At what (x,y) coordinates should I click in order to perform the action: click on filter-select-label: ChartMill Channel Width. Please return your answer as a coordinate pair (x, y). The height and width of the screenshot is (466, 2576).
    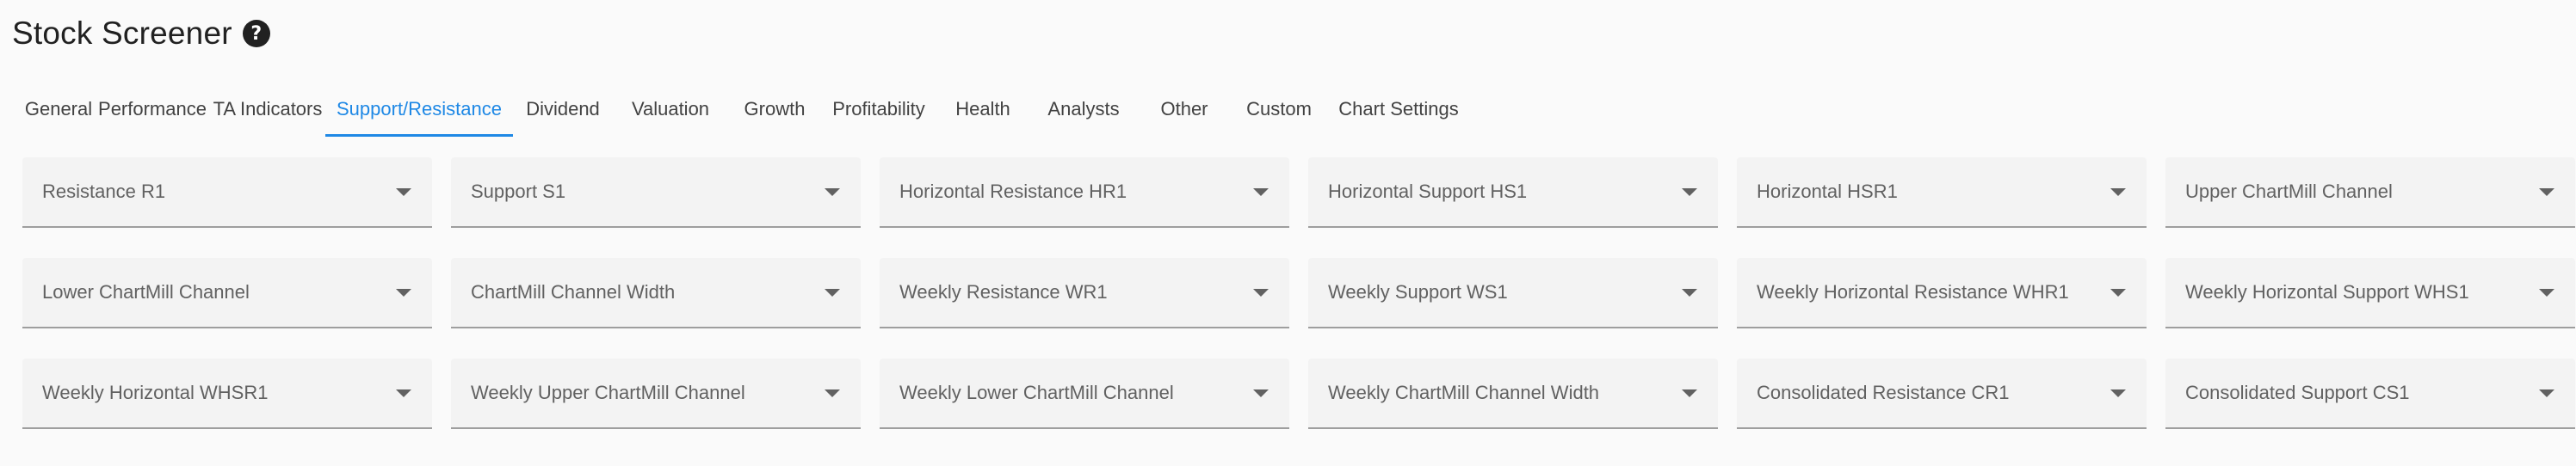
    Looking at the image, I should click on (573, 292).